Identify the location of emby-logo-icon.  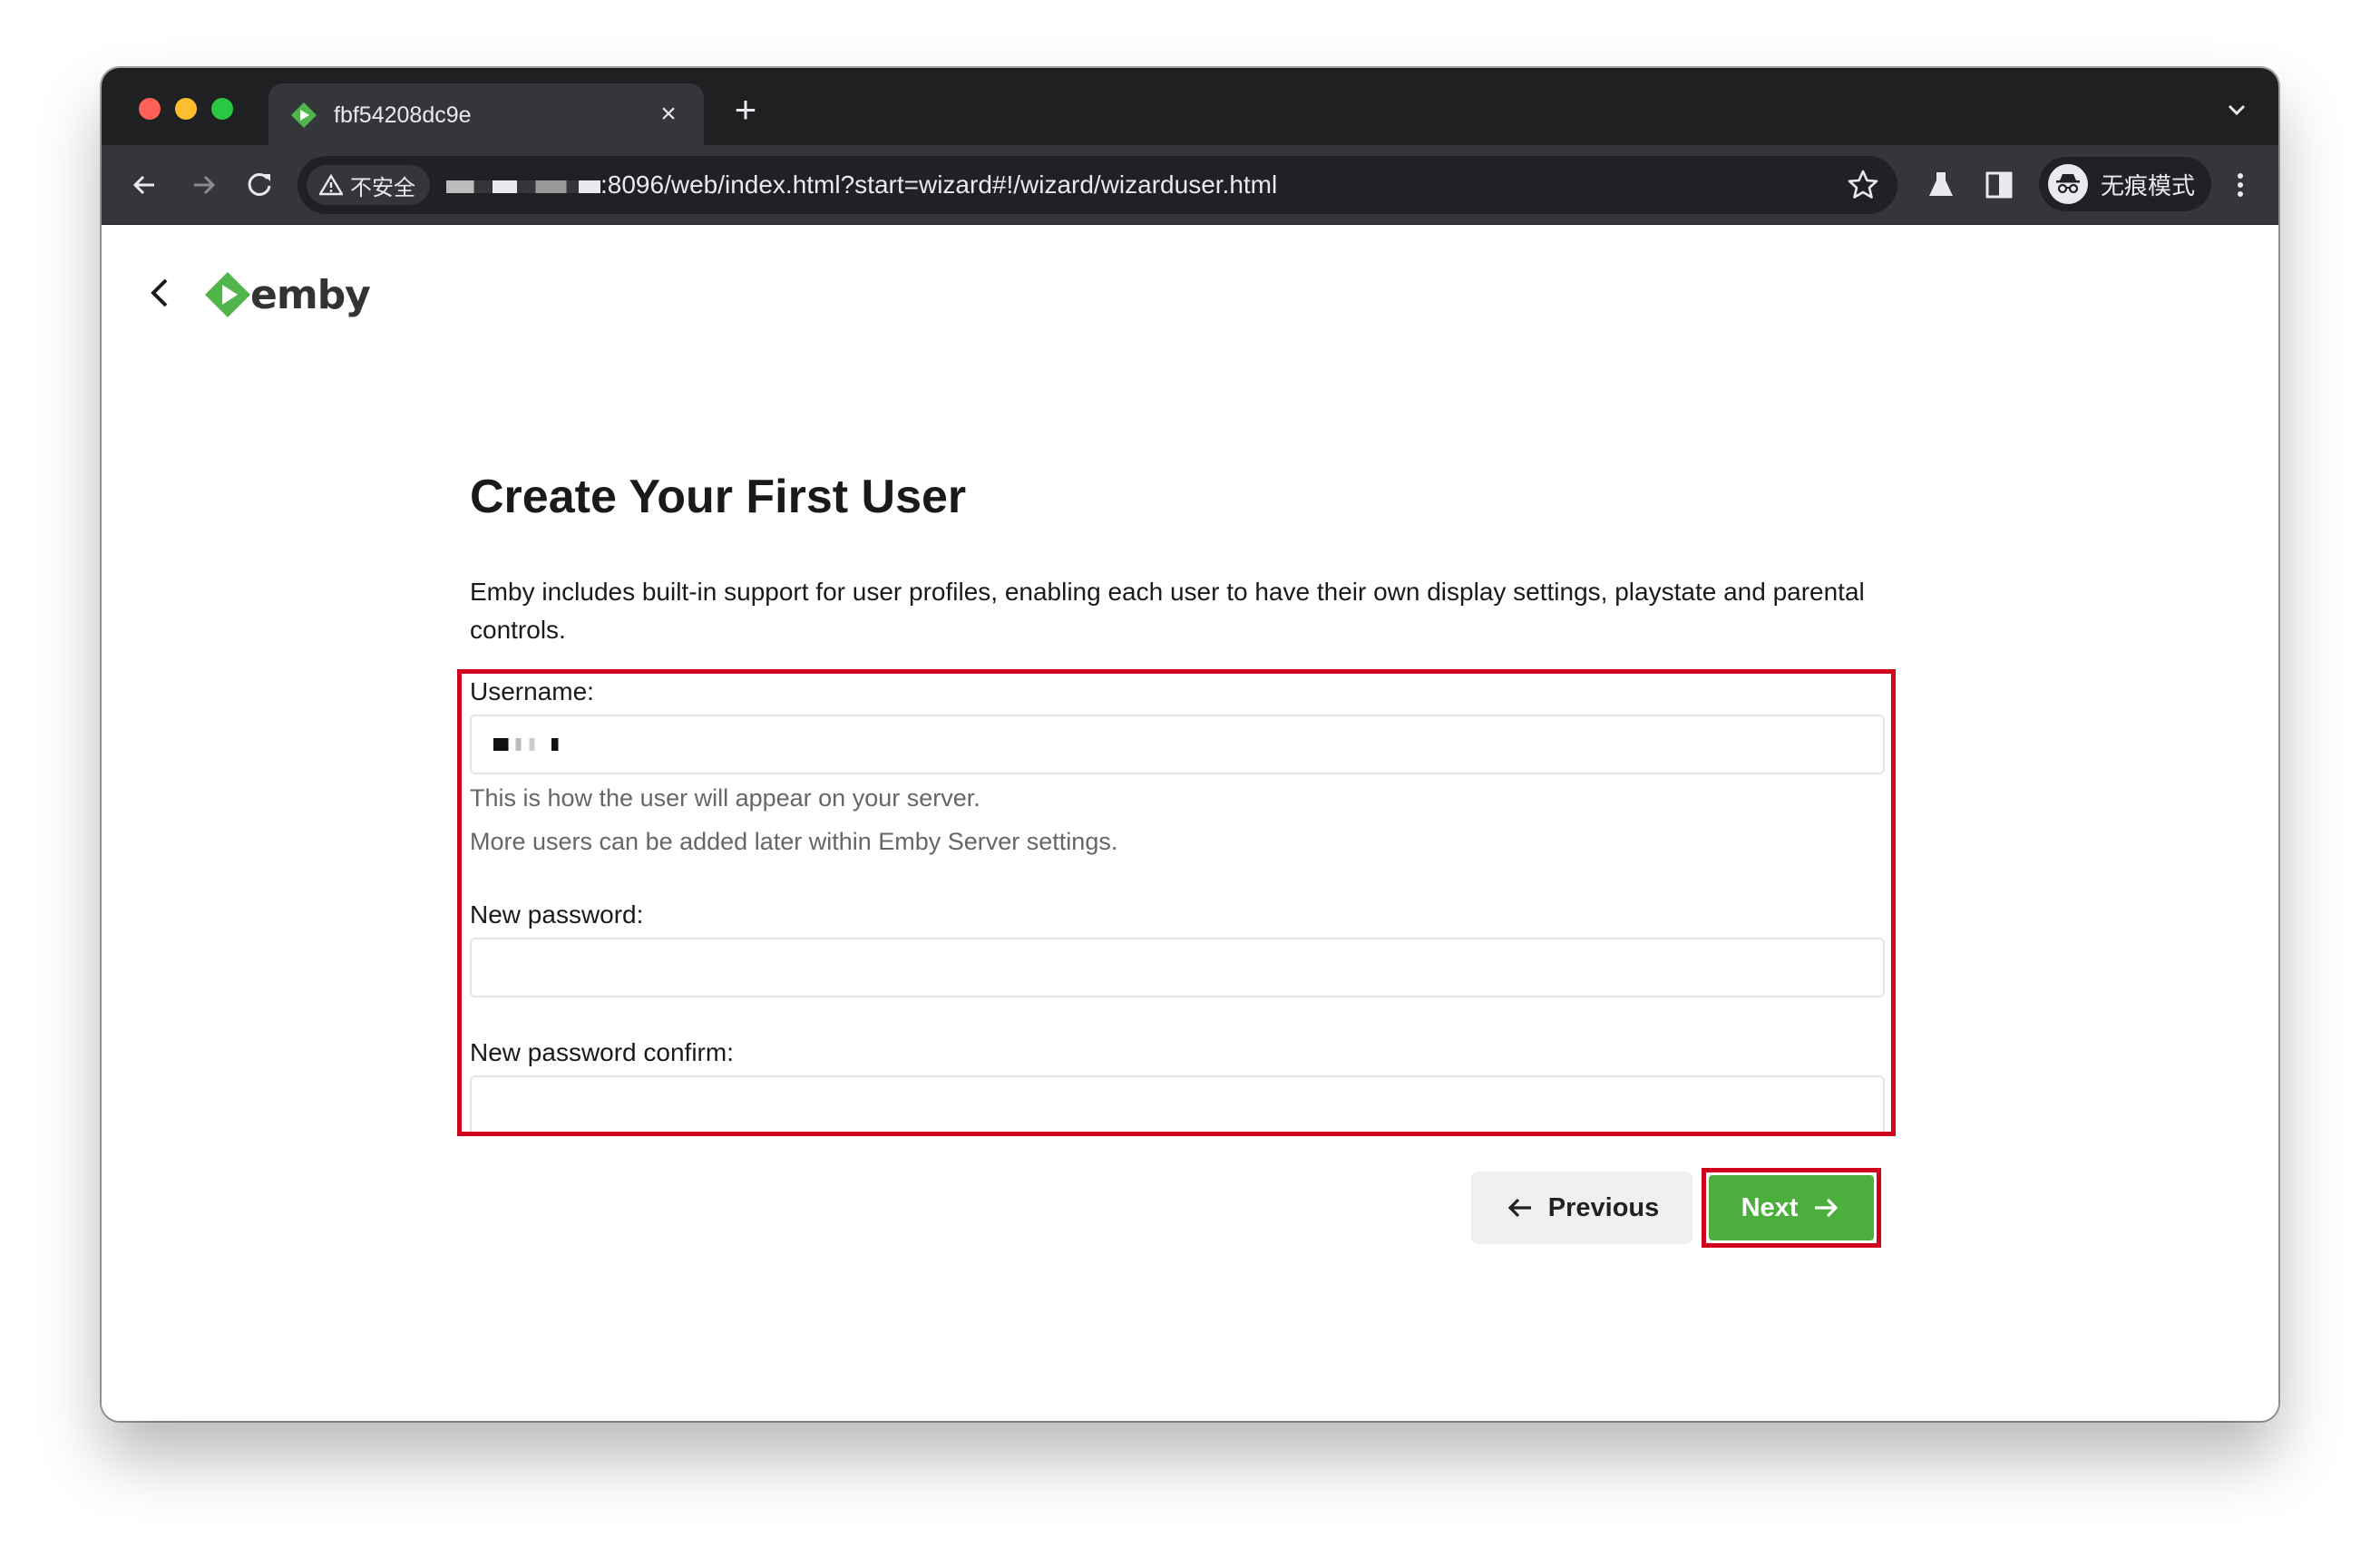
(227, 294).